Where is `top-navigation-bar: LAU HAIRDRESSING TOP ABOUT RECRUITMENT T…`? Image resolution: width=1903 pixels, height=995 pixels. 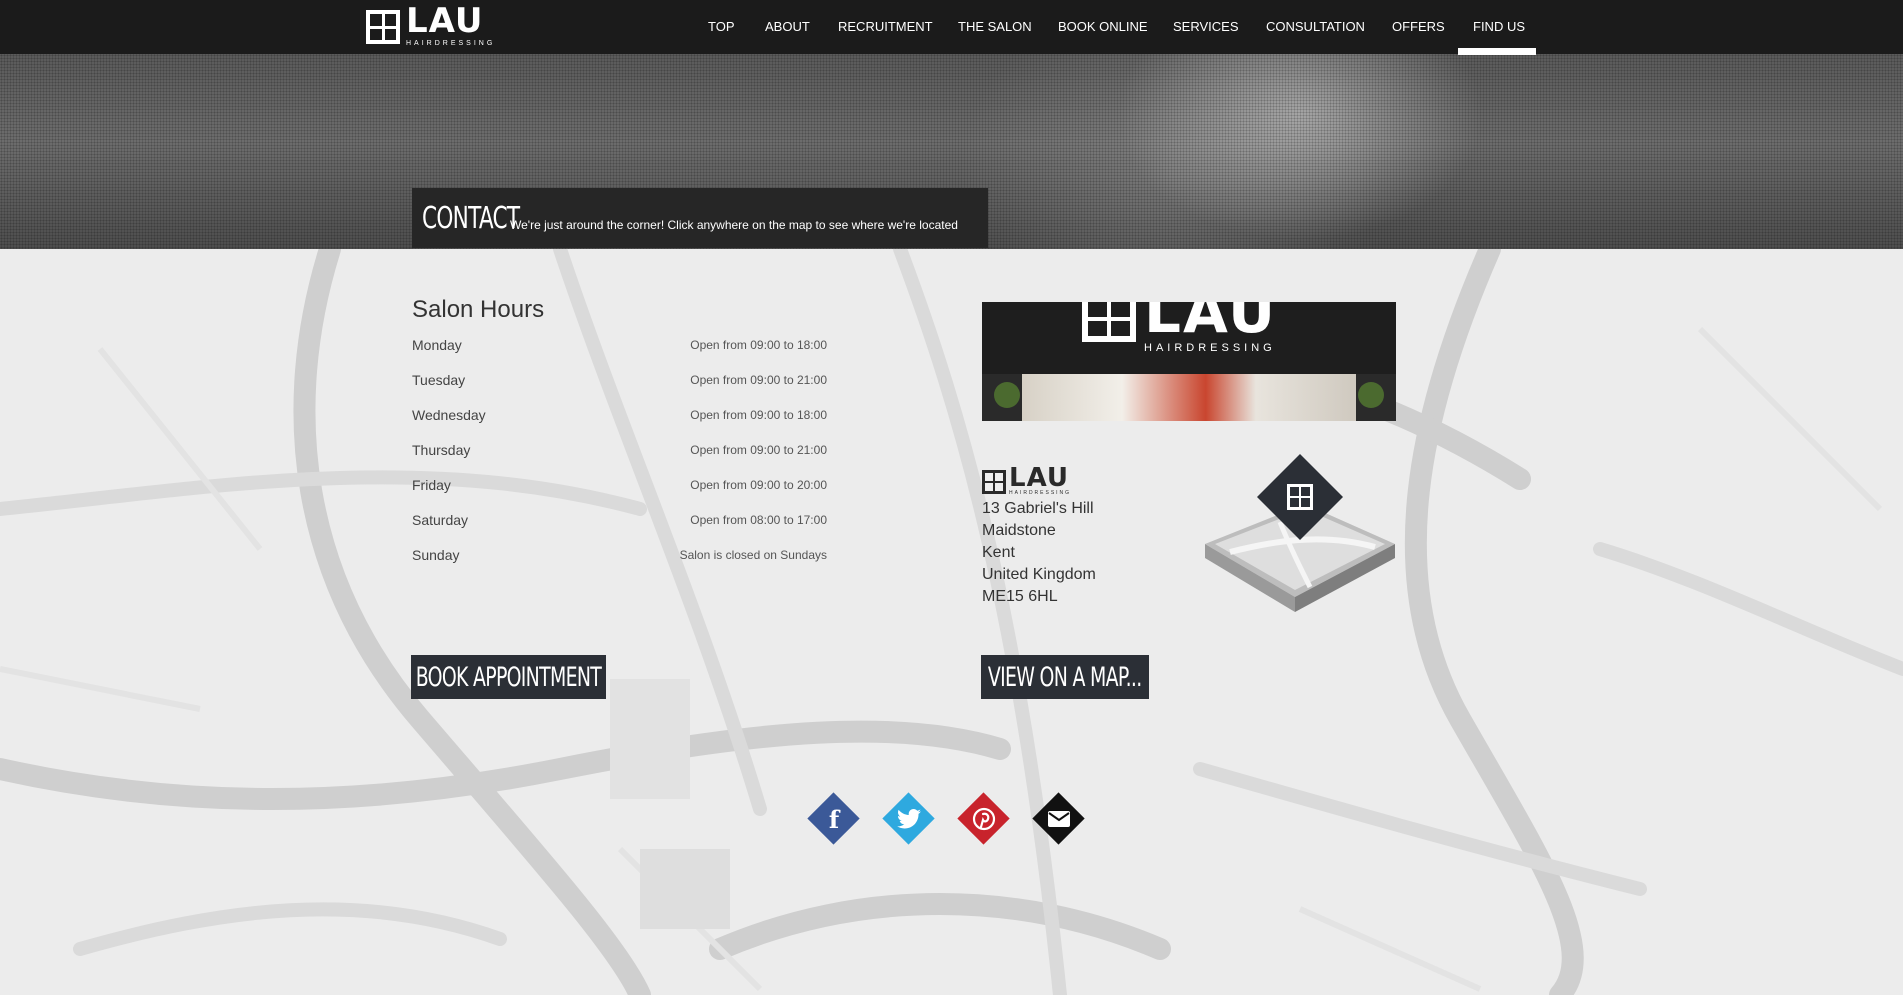
top-navigation-bar: LAU HAIRDRESSING TOP ABOUT RECRUITMENT T… is located at coordinates (951, 27).